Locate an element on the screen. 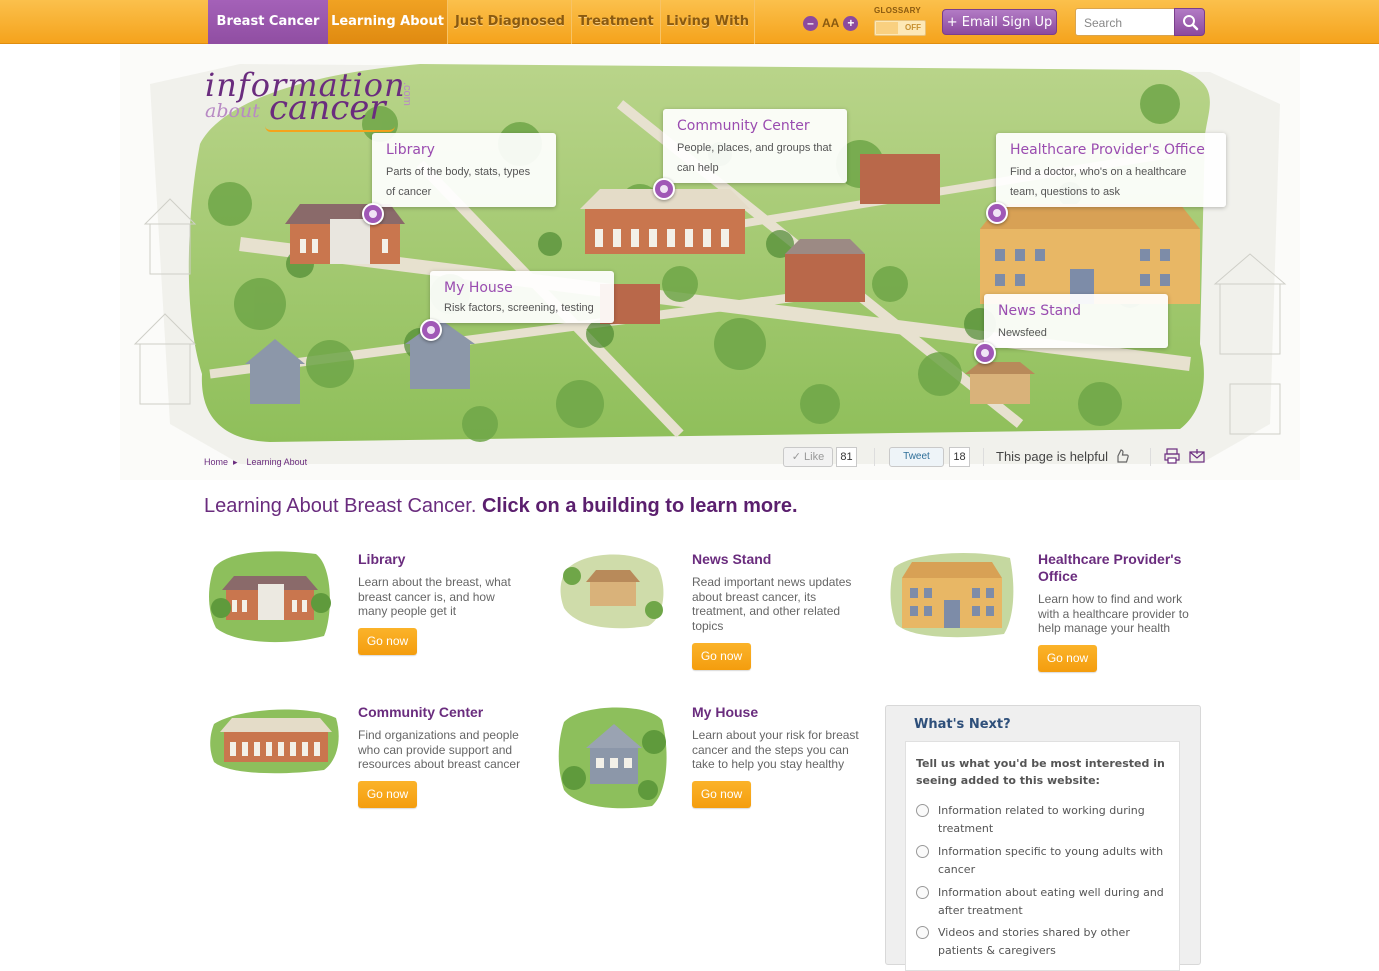 This screenshot has height=971, width=1379. thumbs-up-icon is located at coordinates (1122, 456).